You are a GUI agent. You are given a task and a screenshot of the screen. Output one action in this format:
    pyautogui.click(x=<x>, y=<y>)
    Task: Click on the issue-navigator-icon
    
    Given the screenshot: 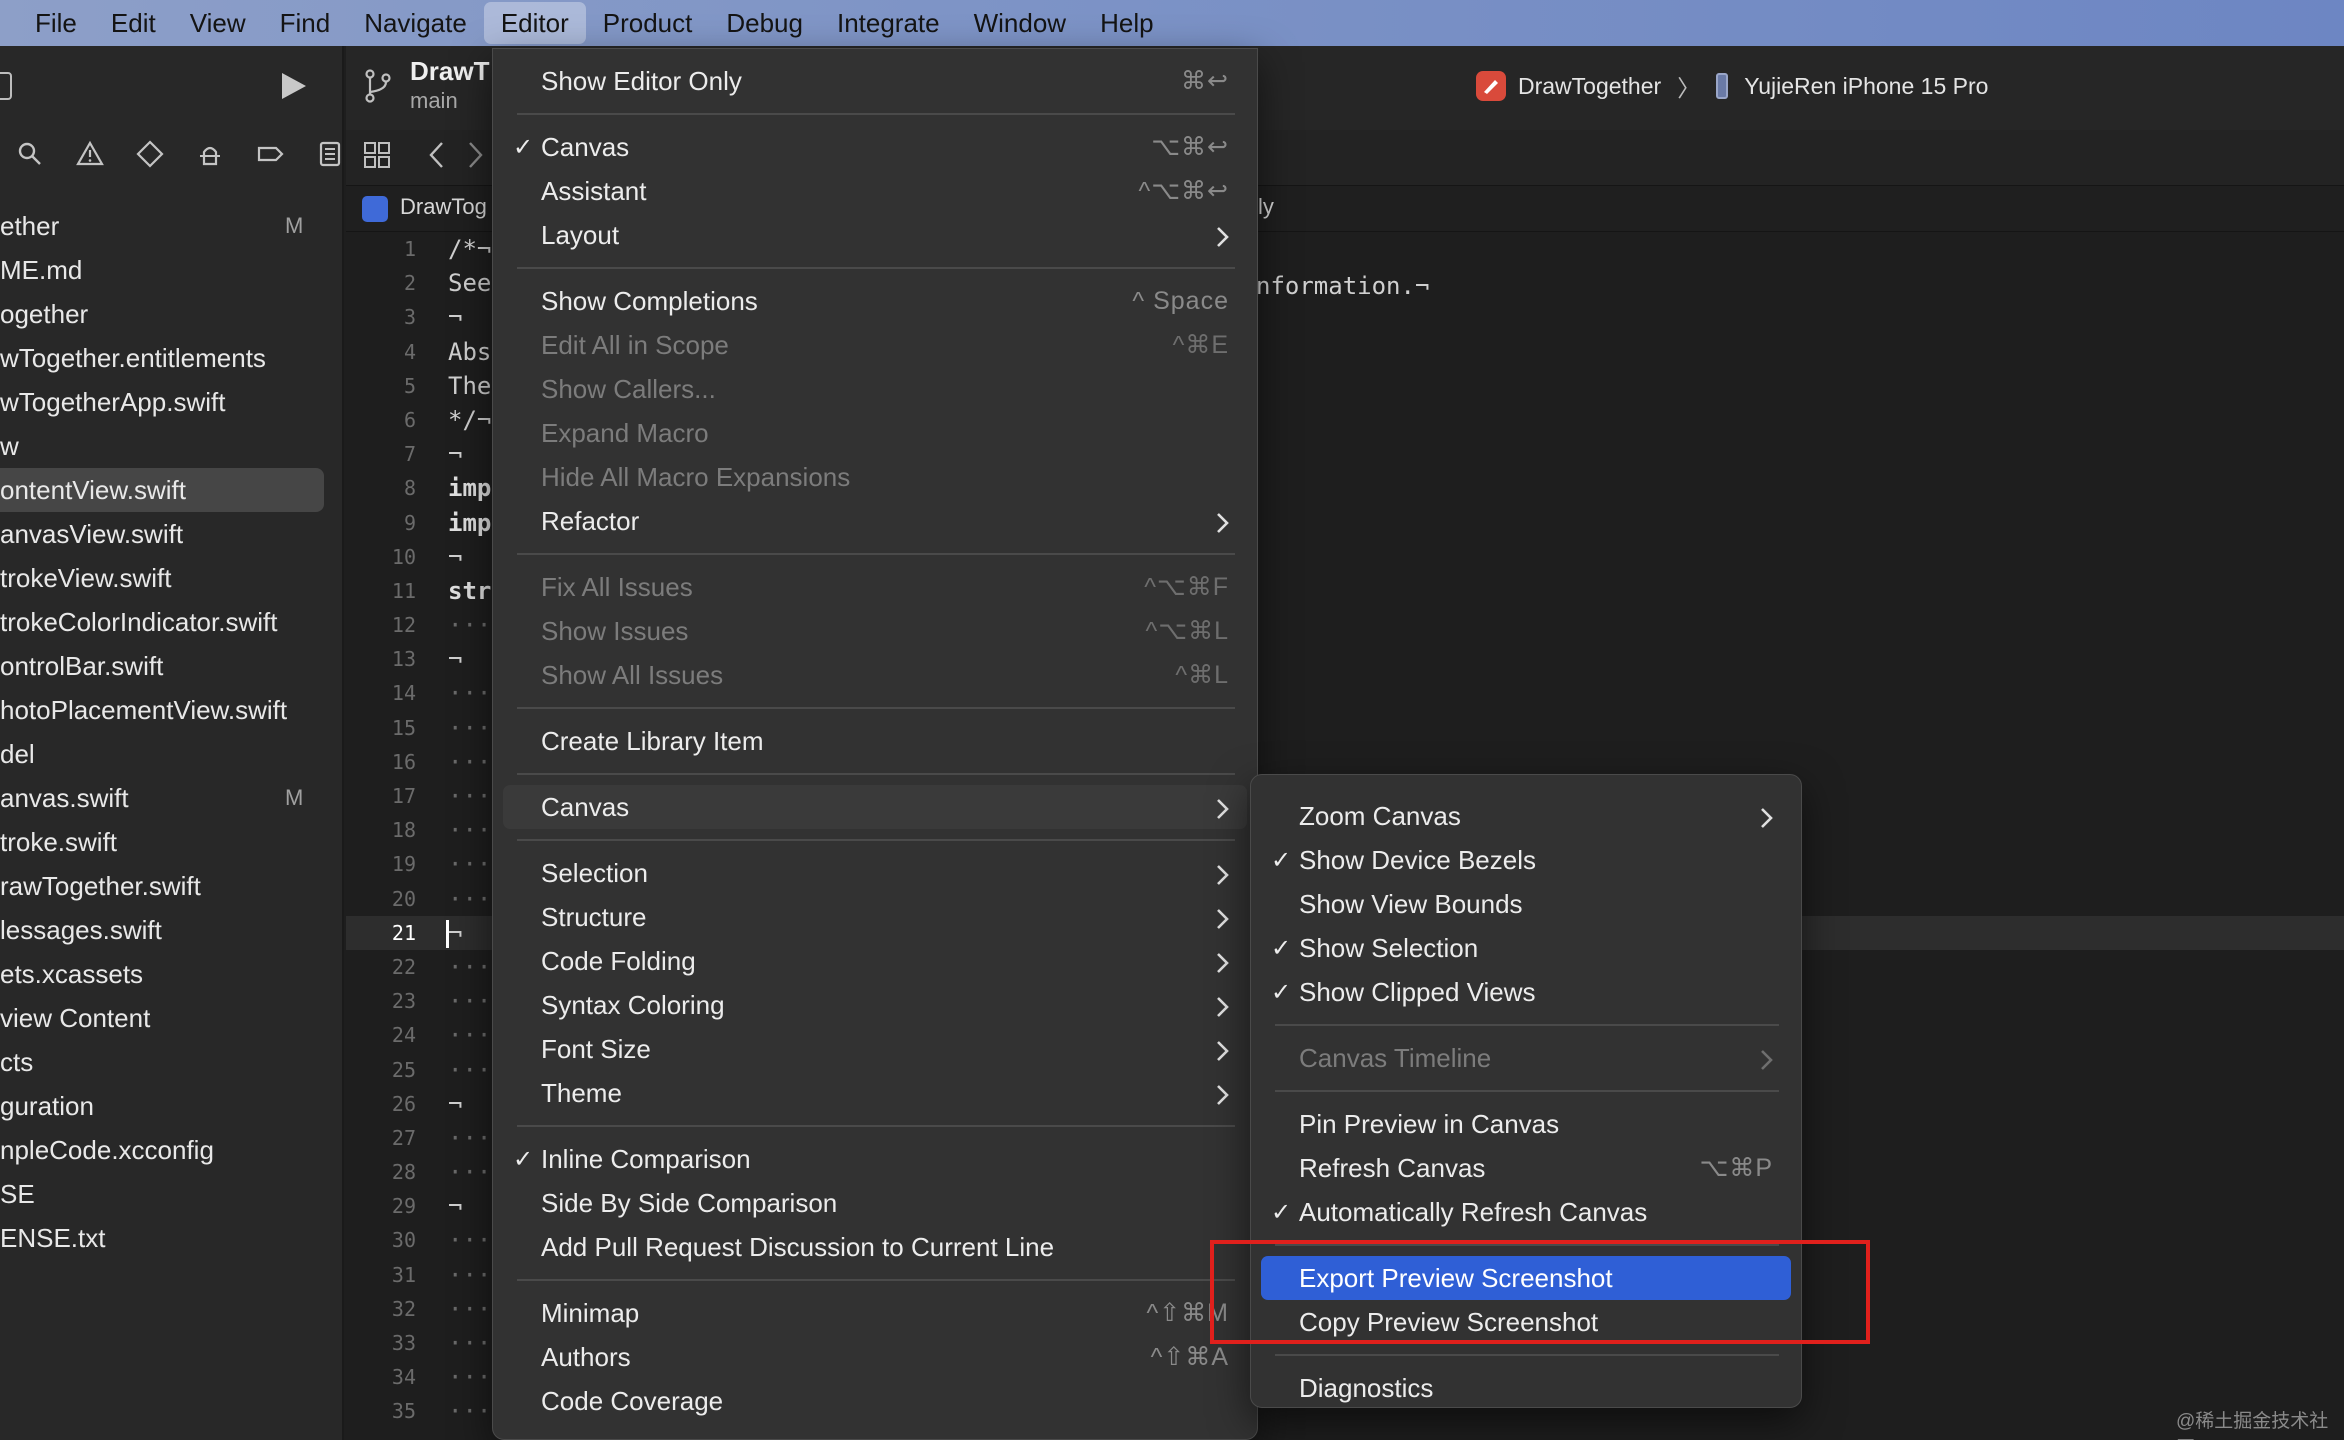 What is the action you would take?
    pyautogui.click(x=90, y=154)
    